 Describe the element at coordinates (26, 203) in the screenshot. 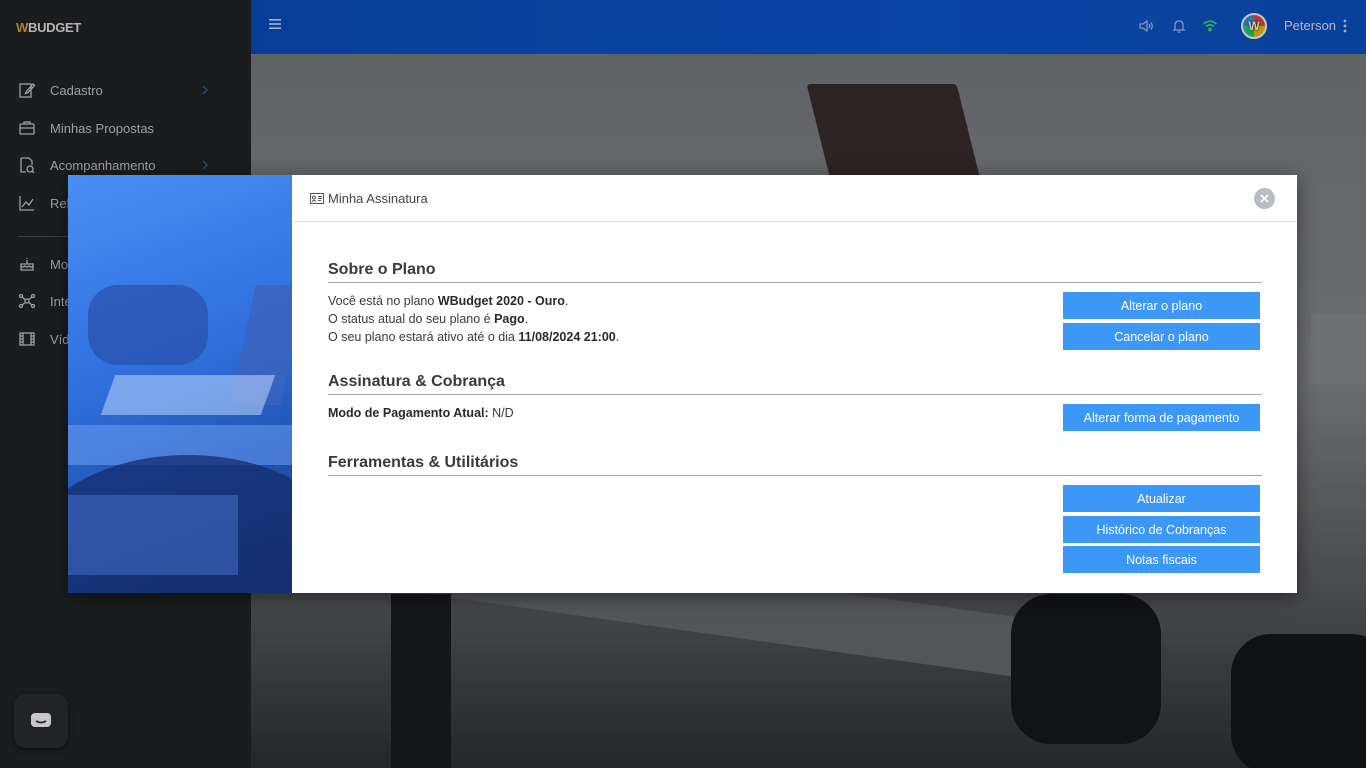

I see `chart-icon` at that location.